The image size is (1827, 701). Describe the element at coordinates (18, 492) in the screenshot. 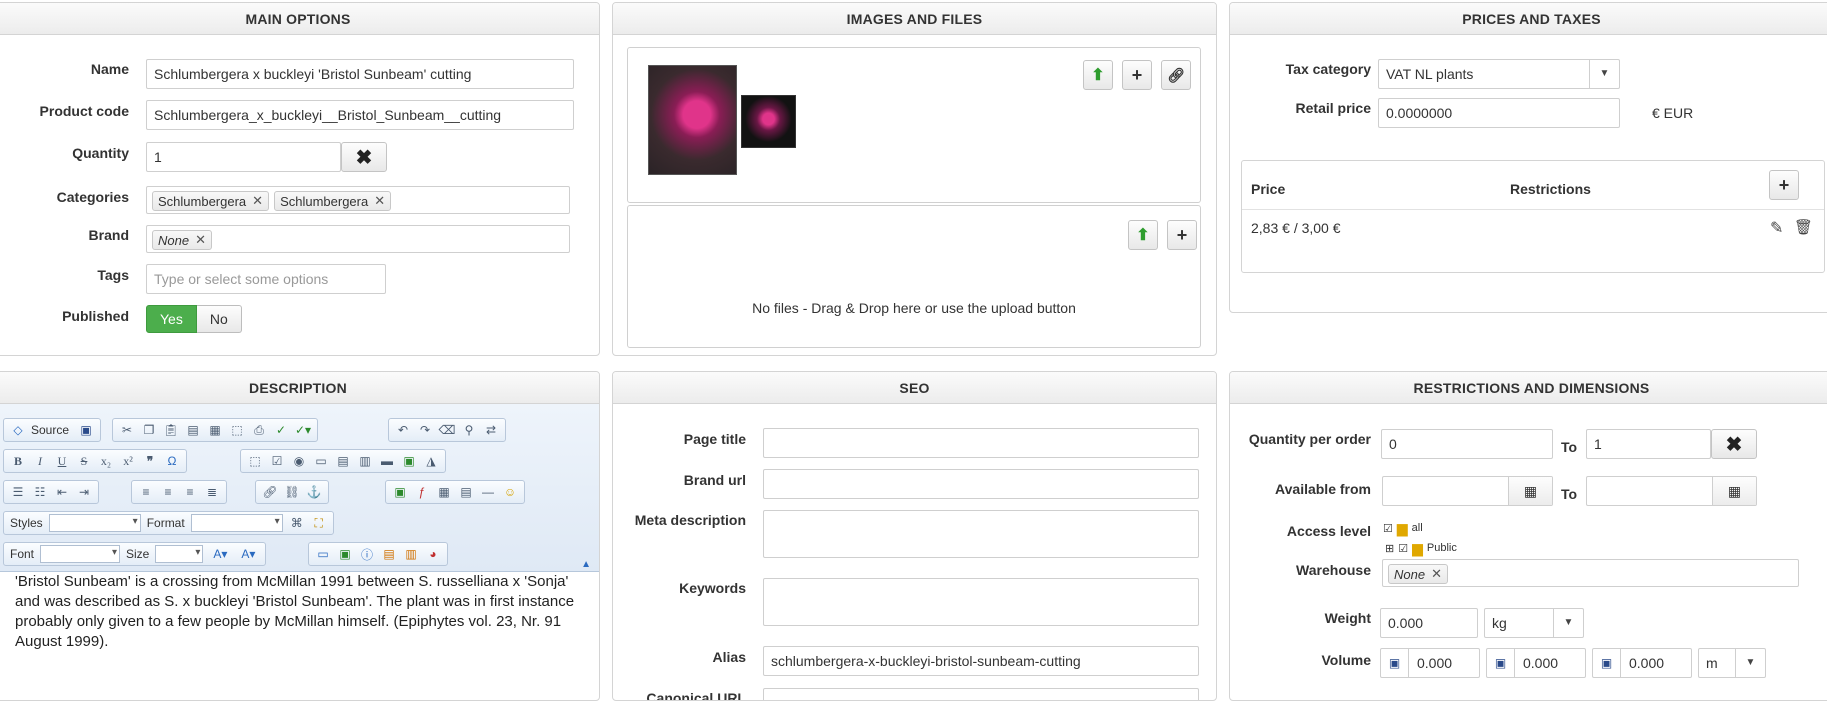

I see `numbered-list-icon: ☰` at that location.